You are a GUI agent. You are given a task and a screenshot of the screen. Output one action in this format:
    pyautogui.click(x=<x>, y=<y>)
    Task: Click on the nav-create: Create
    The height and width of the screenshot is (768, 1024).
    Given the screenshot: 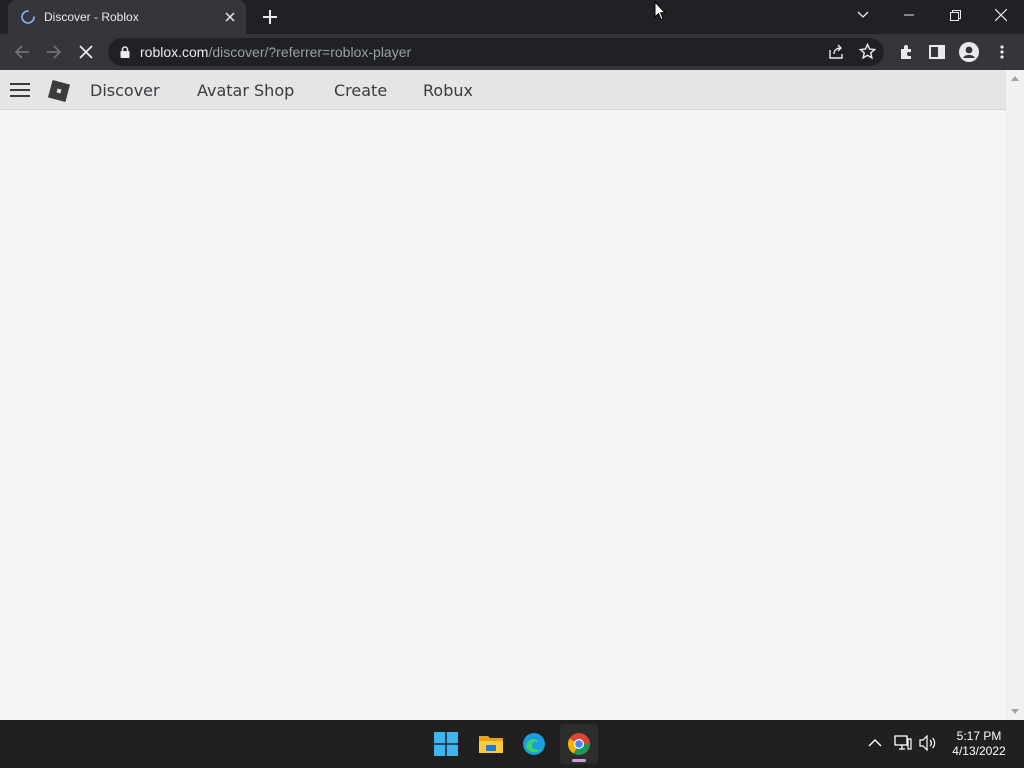 What is the action you would take?
    pyautogui.click(x=360, y=90)
    